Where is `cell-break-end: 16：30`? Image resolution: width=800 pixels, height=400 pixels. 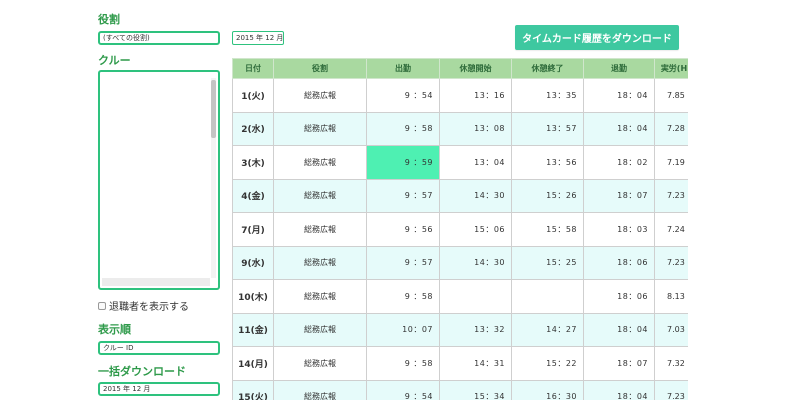 cell-break-end: 16：30 is located at coordinates (547, 389).